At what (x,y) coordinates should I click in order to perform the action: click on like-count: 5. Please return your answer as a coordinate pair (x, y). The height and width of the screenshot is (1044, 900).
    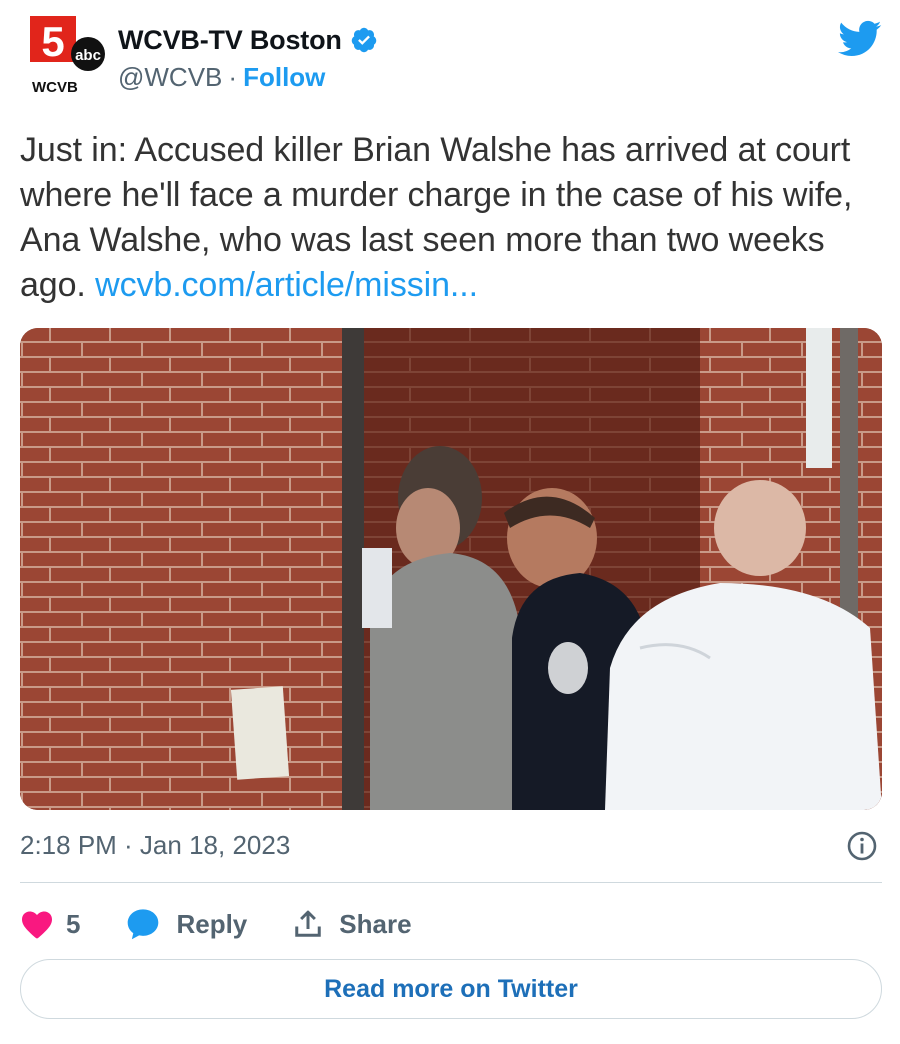
    Looking at the image, I should click on (73, 923).